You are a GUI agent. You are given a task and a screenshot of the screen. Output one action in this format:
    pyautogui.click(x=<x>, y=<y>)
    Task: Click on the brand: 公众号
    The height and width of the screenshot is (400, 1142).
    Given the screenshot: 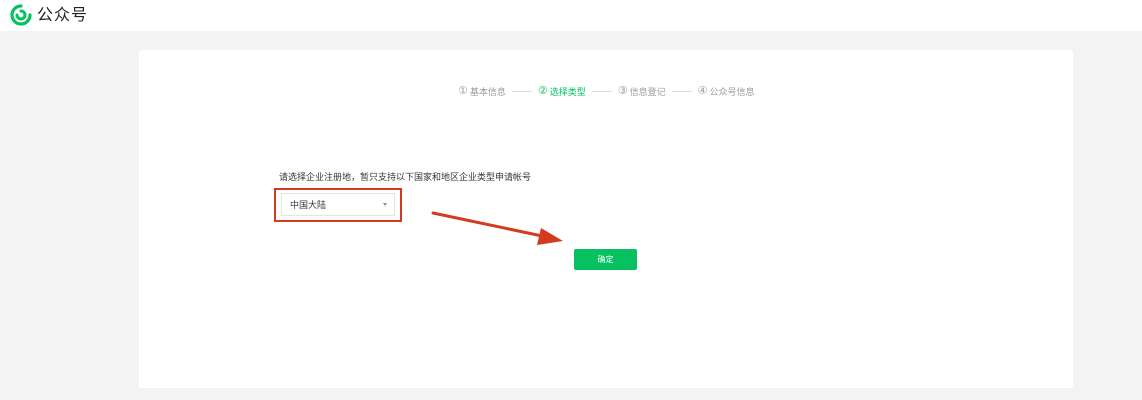 What is the action you would take?
    pyautogui.click(x=49, y=15)
    